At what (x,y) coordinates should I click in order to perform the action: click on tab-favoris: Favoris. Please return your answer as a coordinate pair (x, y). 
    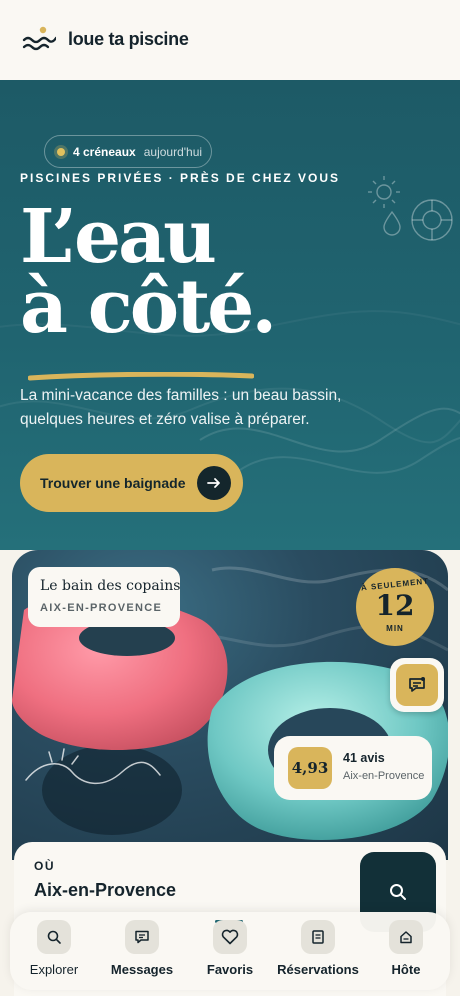
    Looking at the image, I should click on (230, 953).